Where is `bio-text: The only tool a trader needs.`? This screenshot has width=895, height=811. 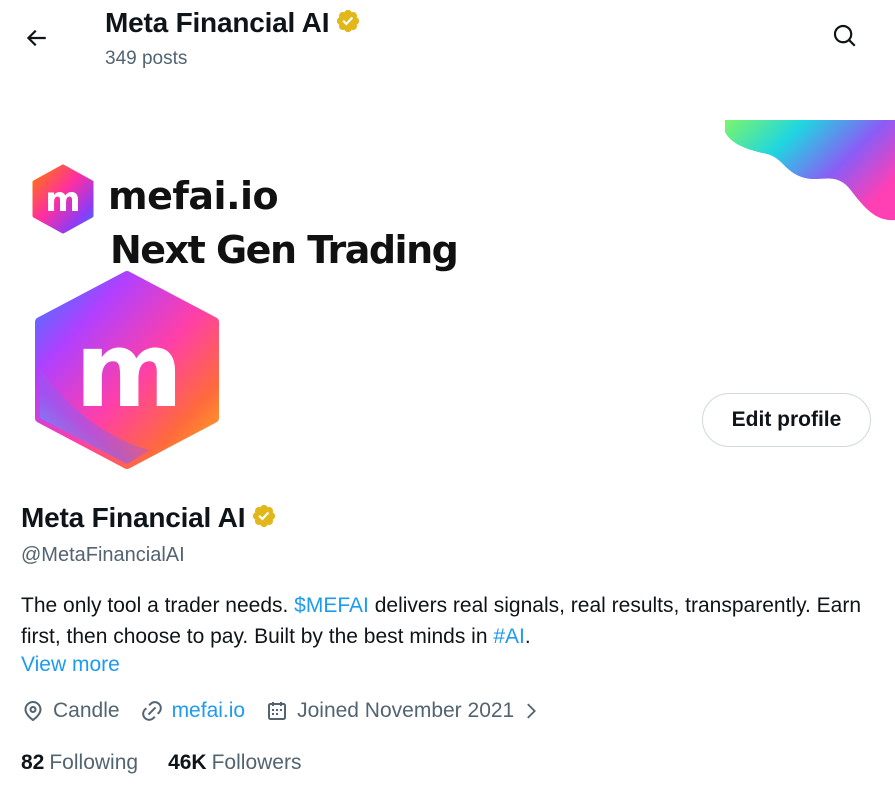 bio-text: The only tool a trader needs. is located at coordinates (158, 605).